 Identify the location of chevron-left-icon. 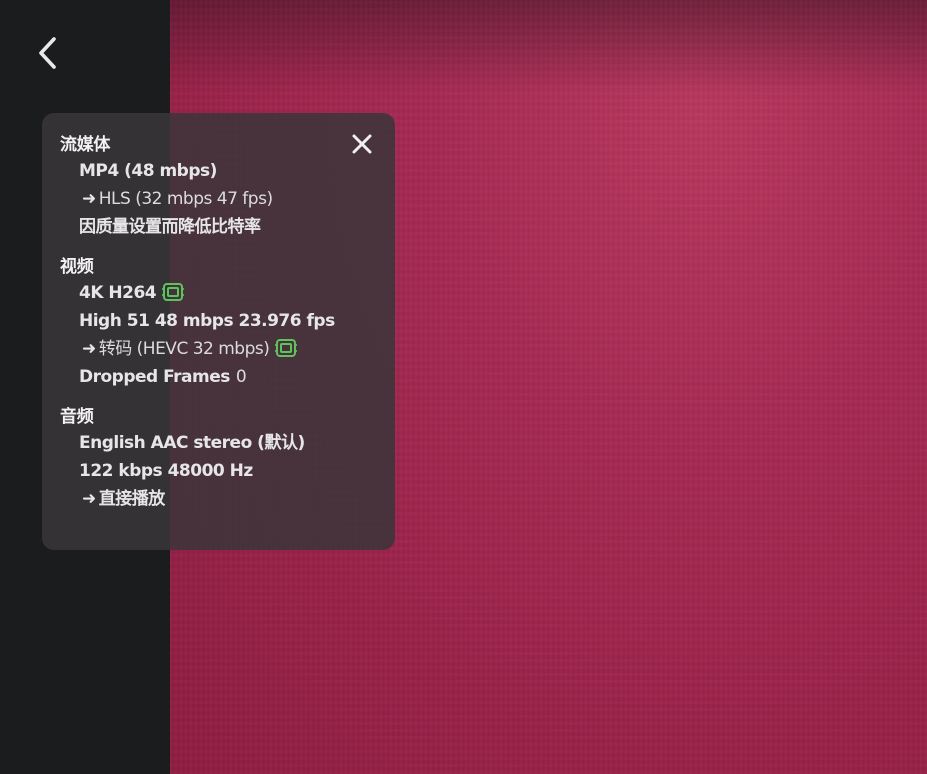
(47, 53).